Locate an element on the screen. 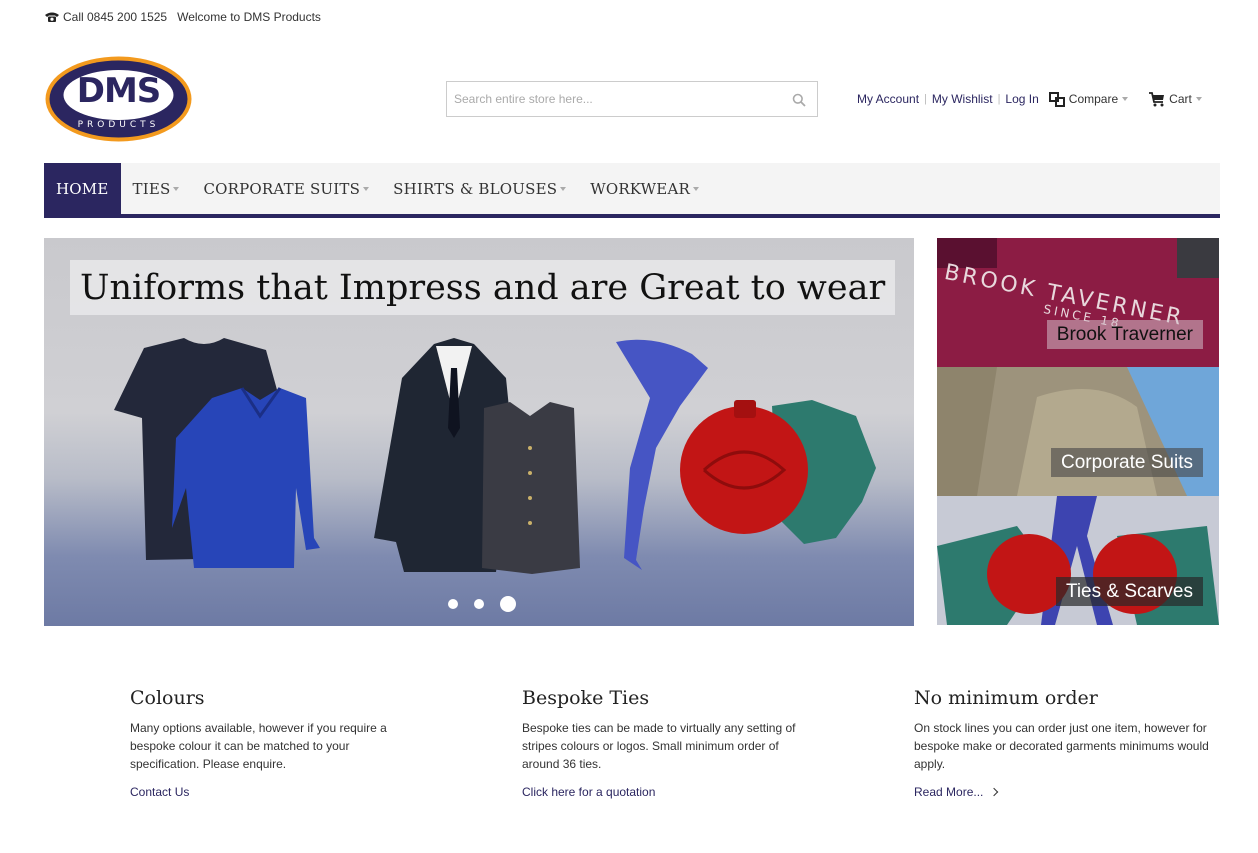 The height and width of the screenshot is (853, 1258). feature-title: Bespoke Ties is located at coordinates (586, 698).